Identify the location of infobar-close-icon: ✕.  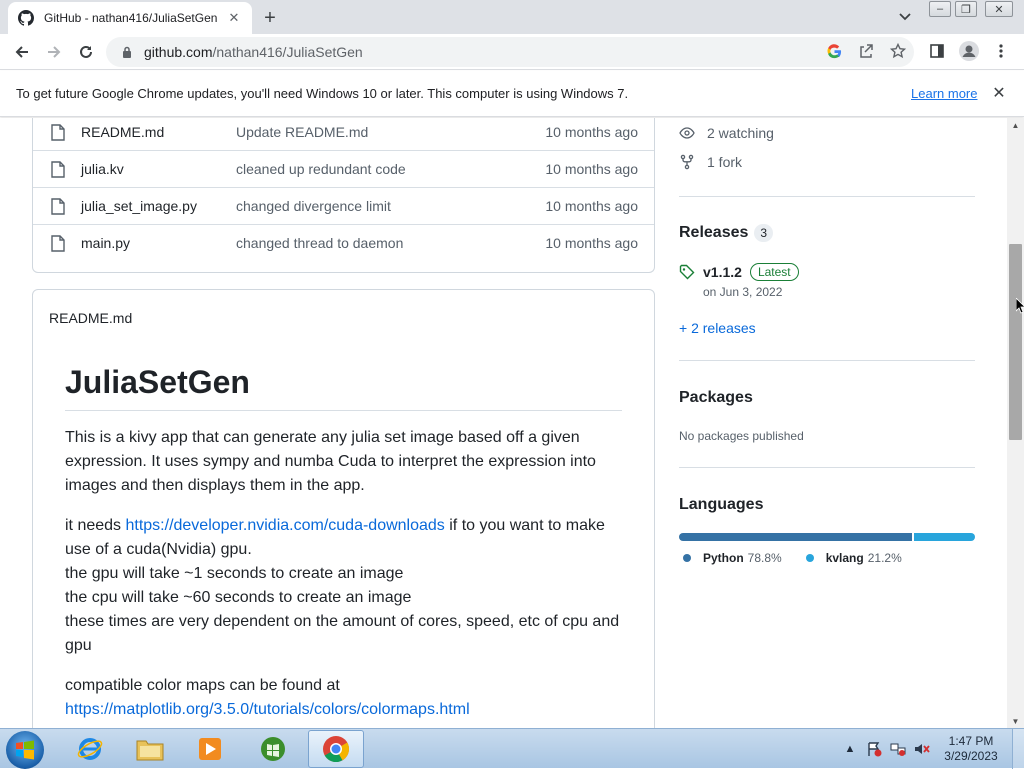
(999, 93).